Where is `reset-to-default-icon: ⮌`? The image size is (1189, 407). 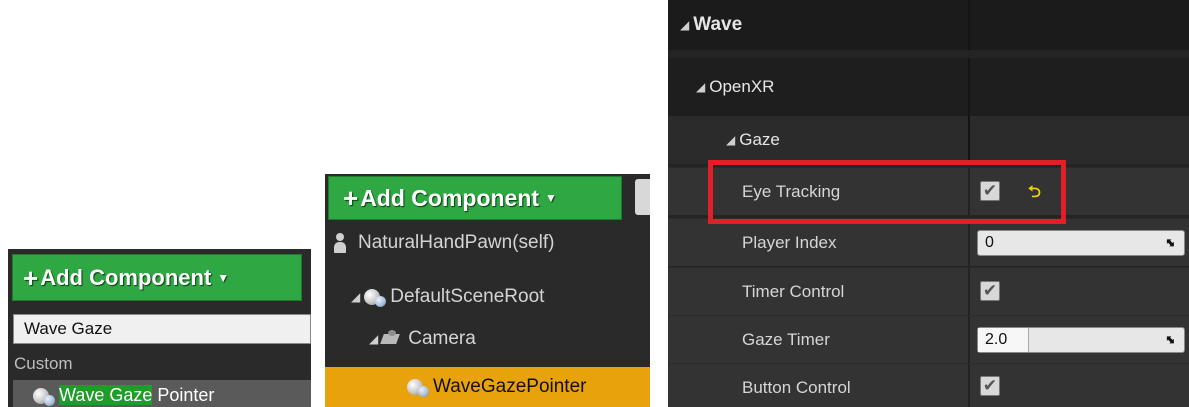
reset-to-default-icon: ⮌ is located at coordinates (1034, 194).